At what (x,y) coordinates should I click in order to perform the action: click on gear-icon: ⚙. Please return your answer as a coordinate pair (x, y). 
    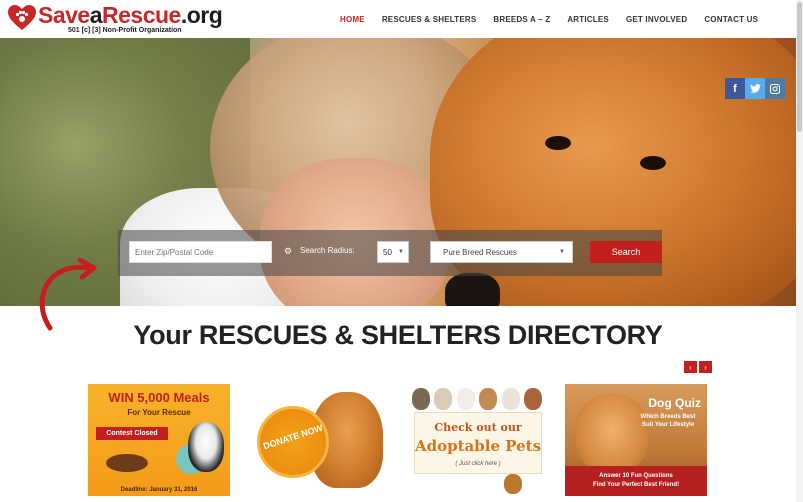
    Looking at the image, I should click on (288, 251).